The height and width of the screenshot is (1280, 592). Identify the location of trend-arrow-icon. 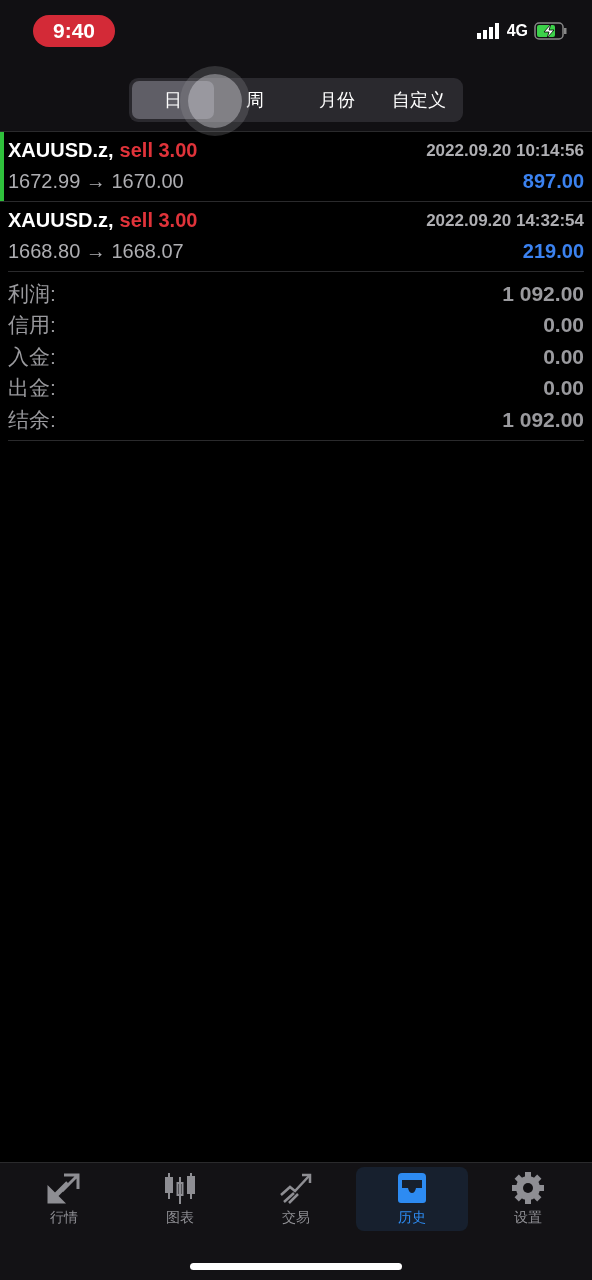
(296, 1188).